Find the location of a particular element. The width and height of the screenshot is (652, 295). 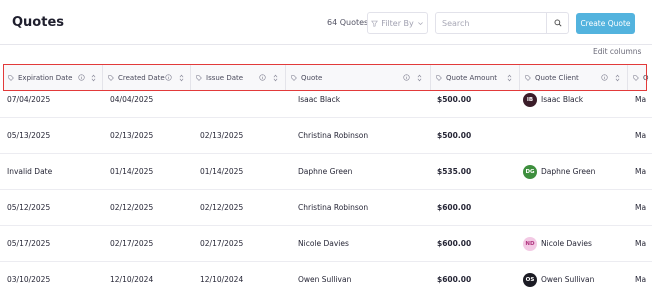

filter-by-label: Filter By is located at coordinates (397, 23).